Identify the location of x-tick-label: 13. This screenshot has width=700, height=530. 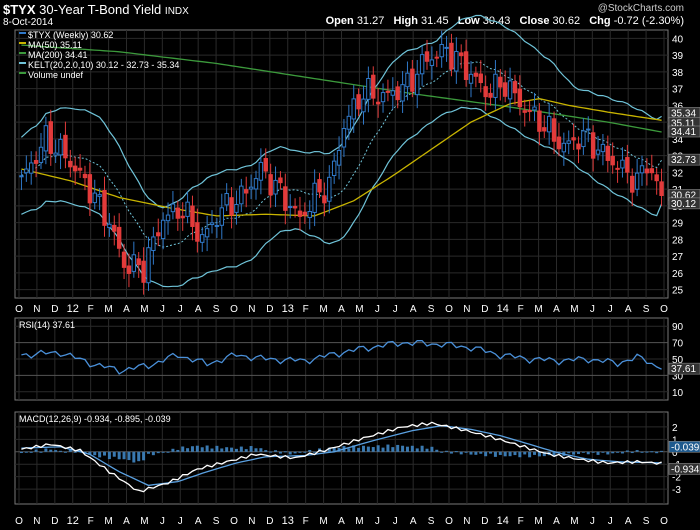
(288, 309).